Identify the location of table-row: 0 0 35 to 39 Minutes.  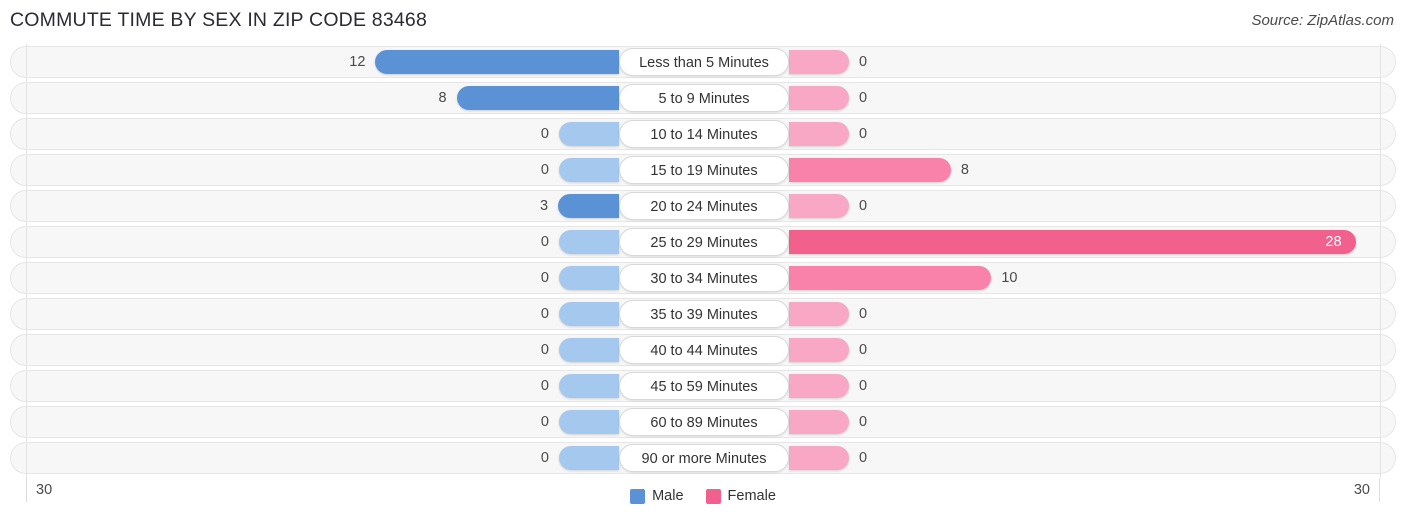
(703, 314).